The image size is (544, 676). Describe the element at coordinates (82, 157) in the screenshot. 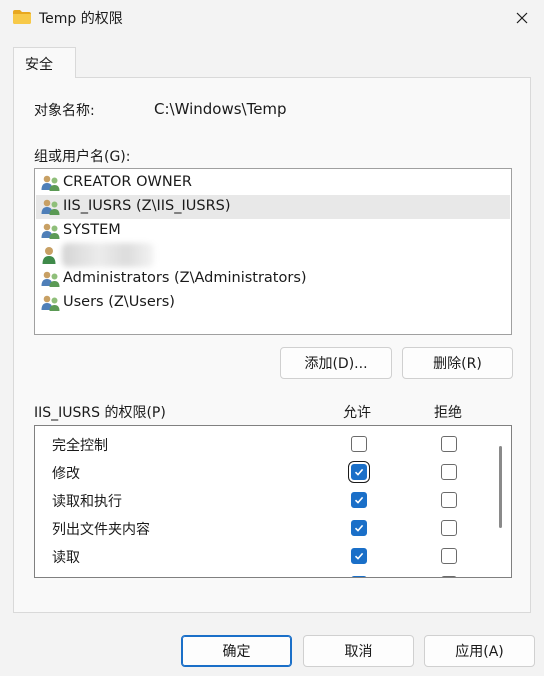

I see `group-list-label: 组或用户名(G):` at that location.